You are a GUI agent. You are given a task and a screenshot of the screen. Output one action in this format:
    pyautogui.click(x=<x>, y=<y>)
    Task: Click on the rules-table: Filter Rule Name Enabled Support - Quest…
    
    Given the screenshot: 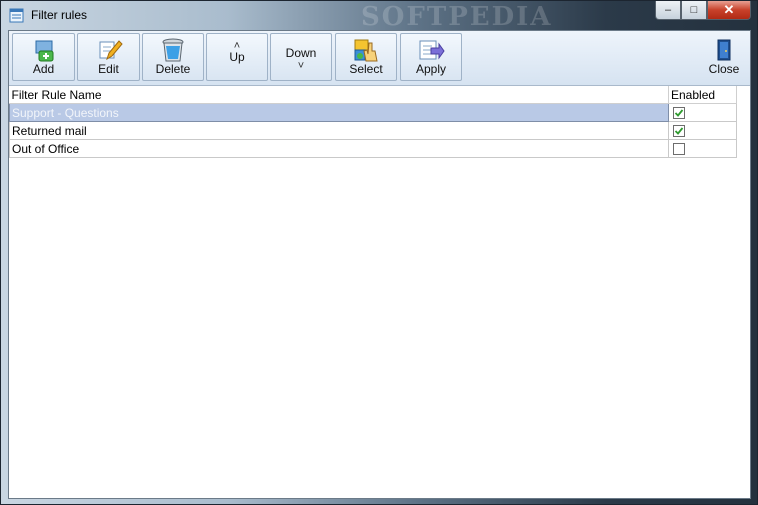 What is the action you would take?
    pyautogui.click(x=373, y=122)
    